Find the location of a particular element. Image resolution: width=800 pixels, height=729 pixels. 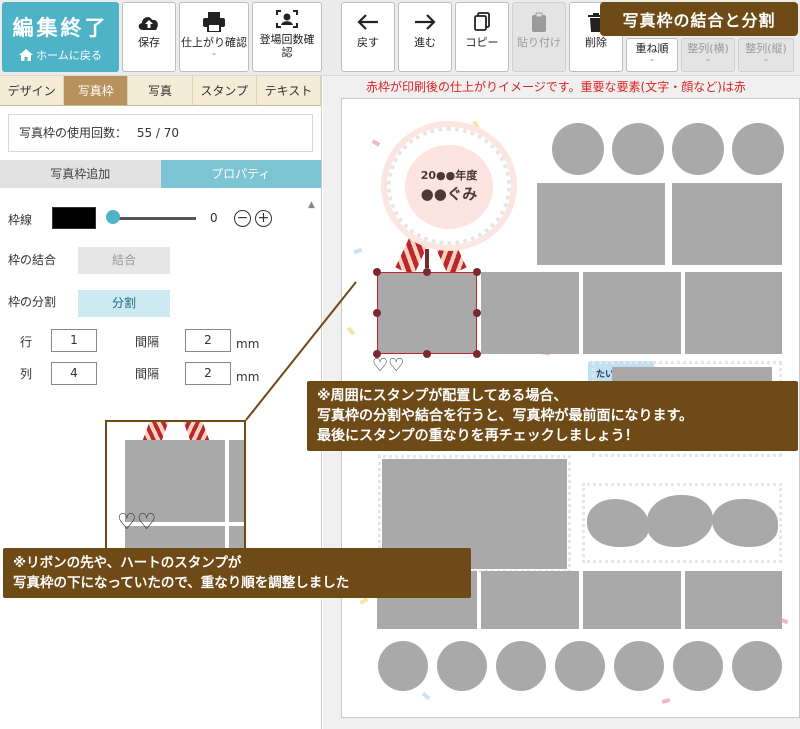

align-horizontal-button: 整列(横) ⌄ is located at coordinates (708, 55).